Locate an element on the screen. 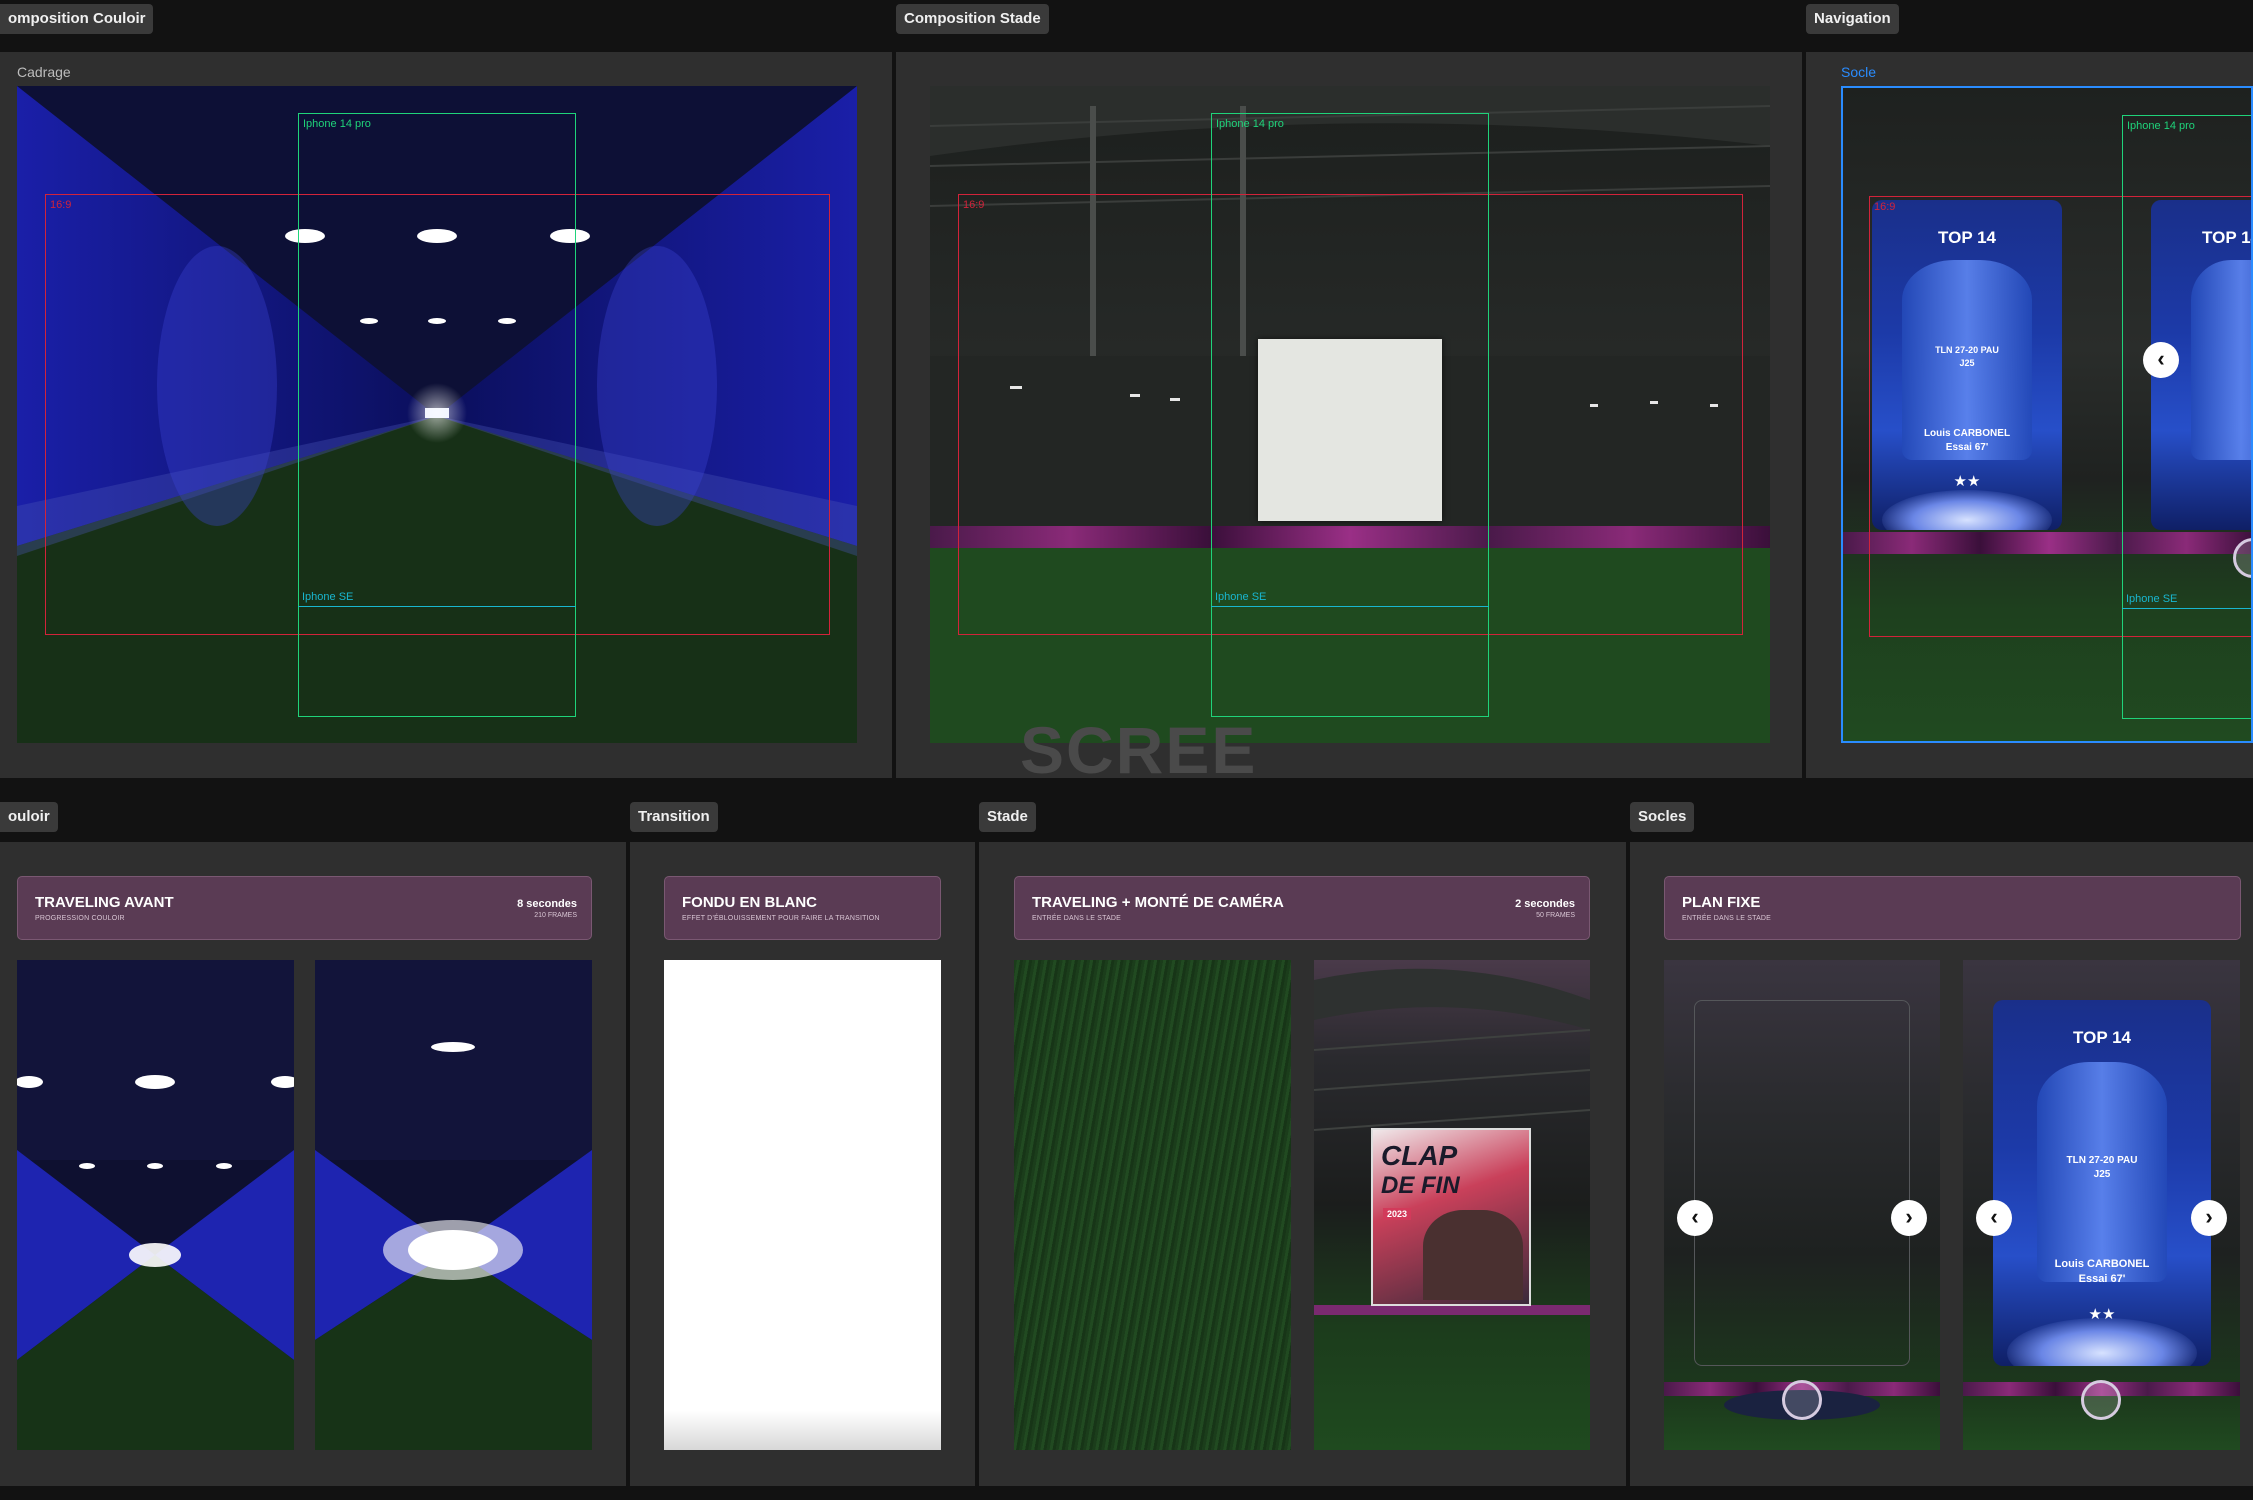 Image resolution: width=2253 pixels, height=1500 pixels. shot-duration: 2 secondes is located at coordinates (1545, 904).